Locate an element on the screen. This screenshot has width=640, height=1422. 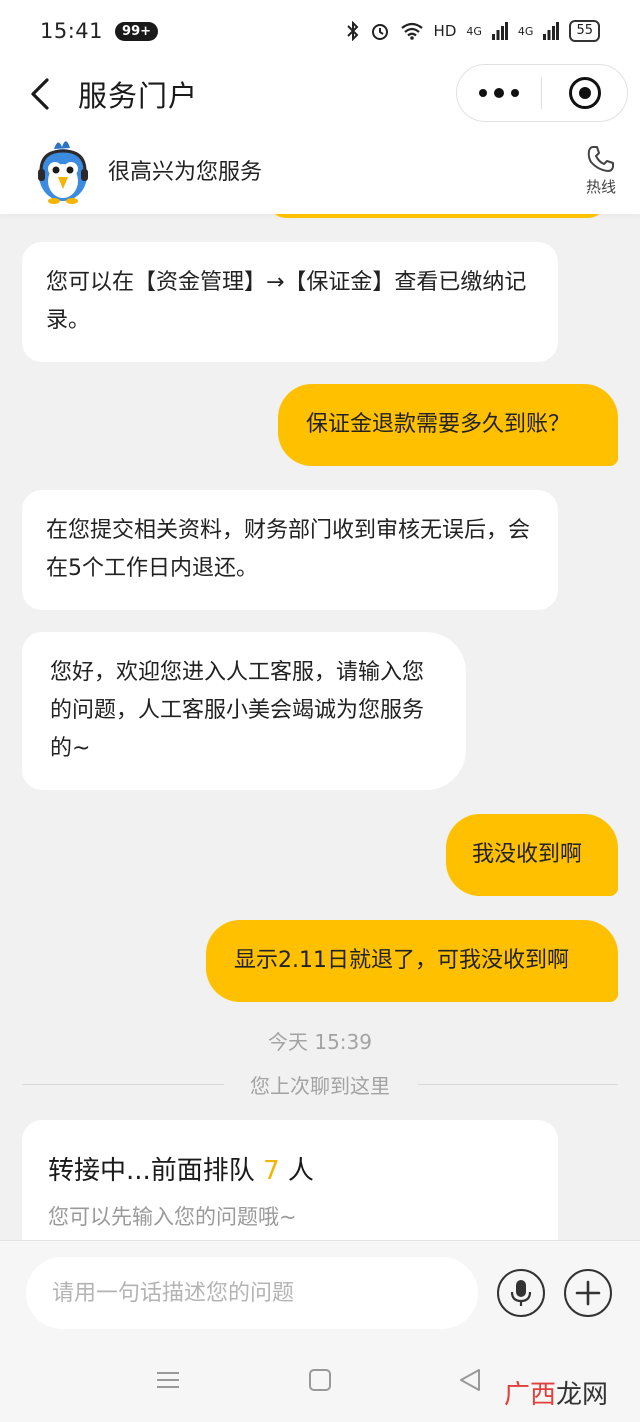
more-dot-center is located at coordinates (499, 93).